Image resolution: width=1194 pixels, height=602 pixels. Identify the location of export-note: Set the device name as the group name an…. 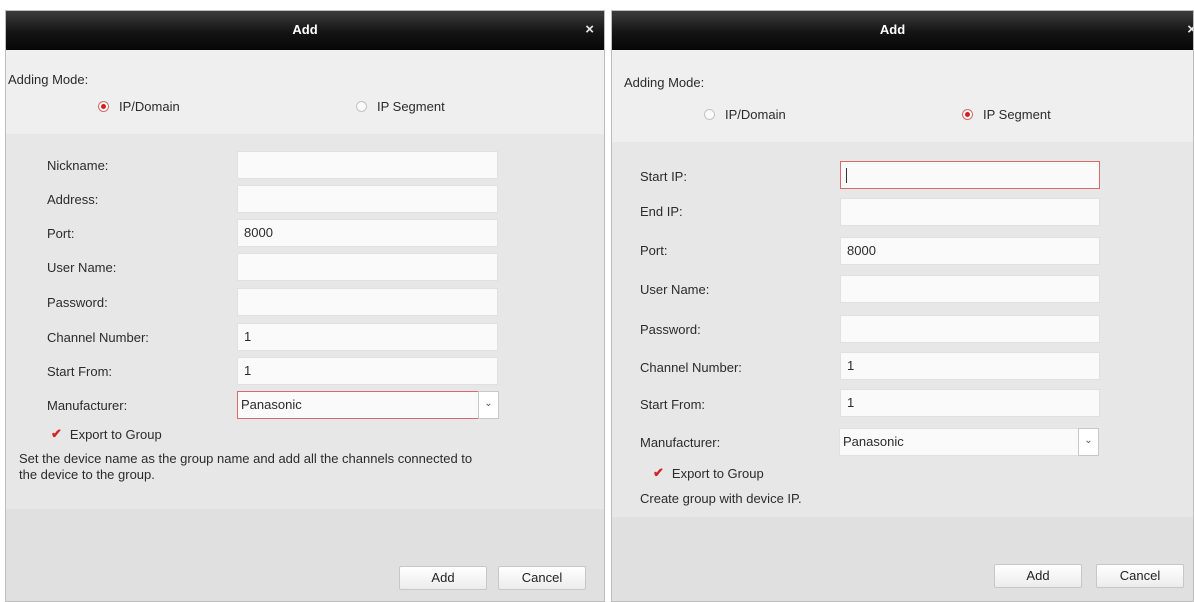
(246, 466).